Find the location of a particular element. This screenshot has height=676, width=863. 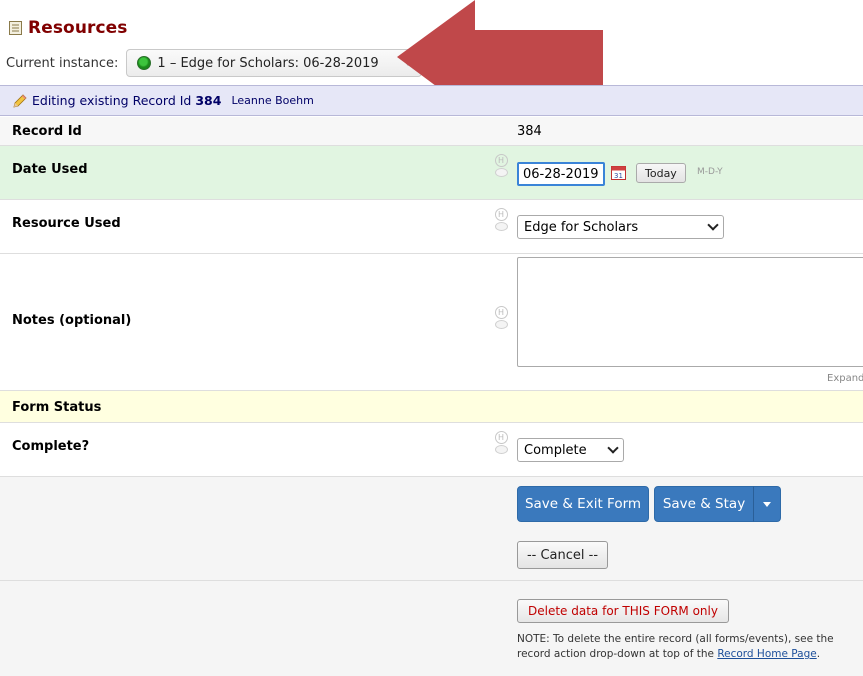

calendar-icon: 31 is located at coordinates (618, 172).